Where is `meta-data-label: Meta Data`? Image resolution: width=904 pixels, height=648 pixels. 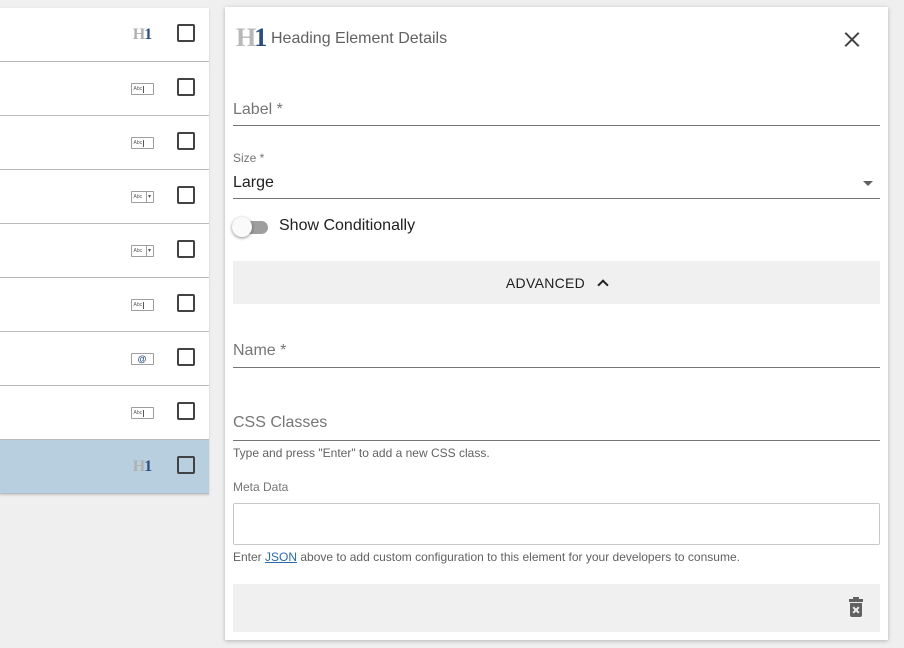 meta-data-label: Meta Data is located at coordinates (261, 487).